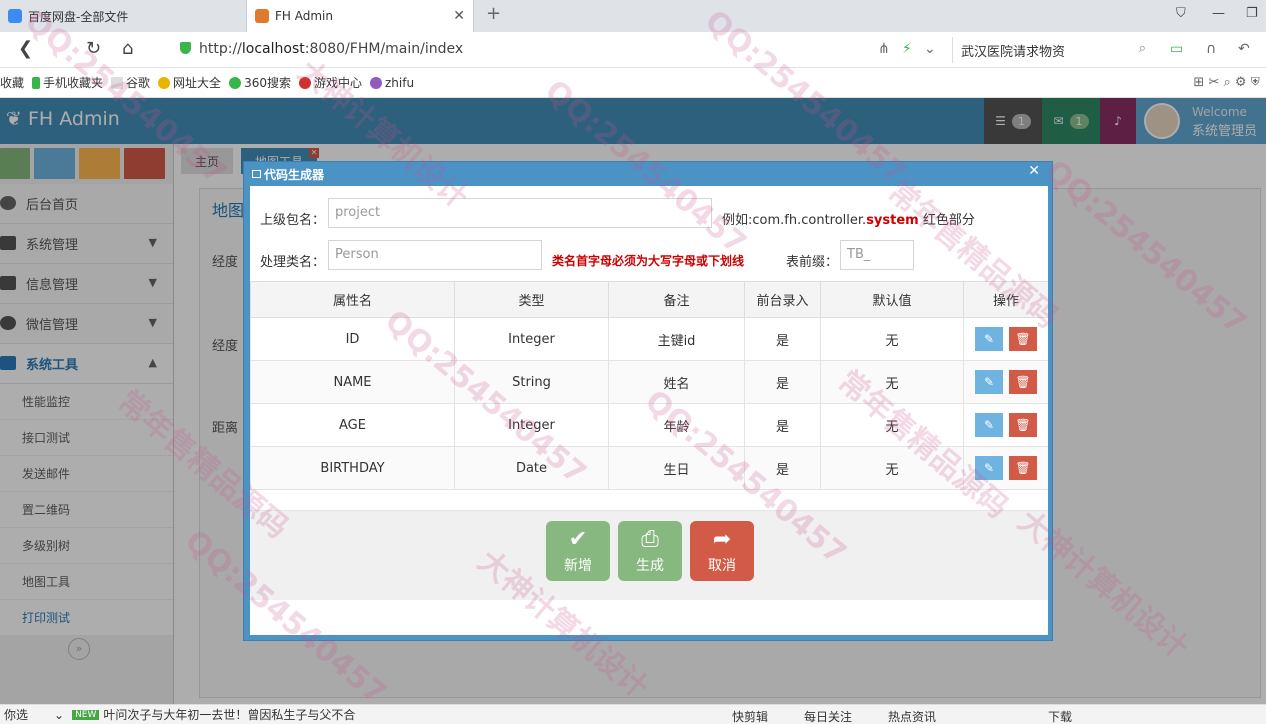 This screenshot has height=724, width=1266. Describe the element at coordinates (1218, 13) in the screenshot. I see `minimize-icon: —` at that location.